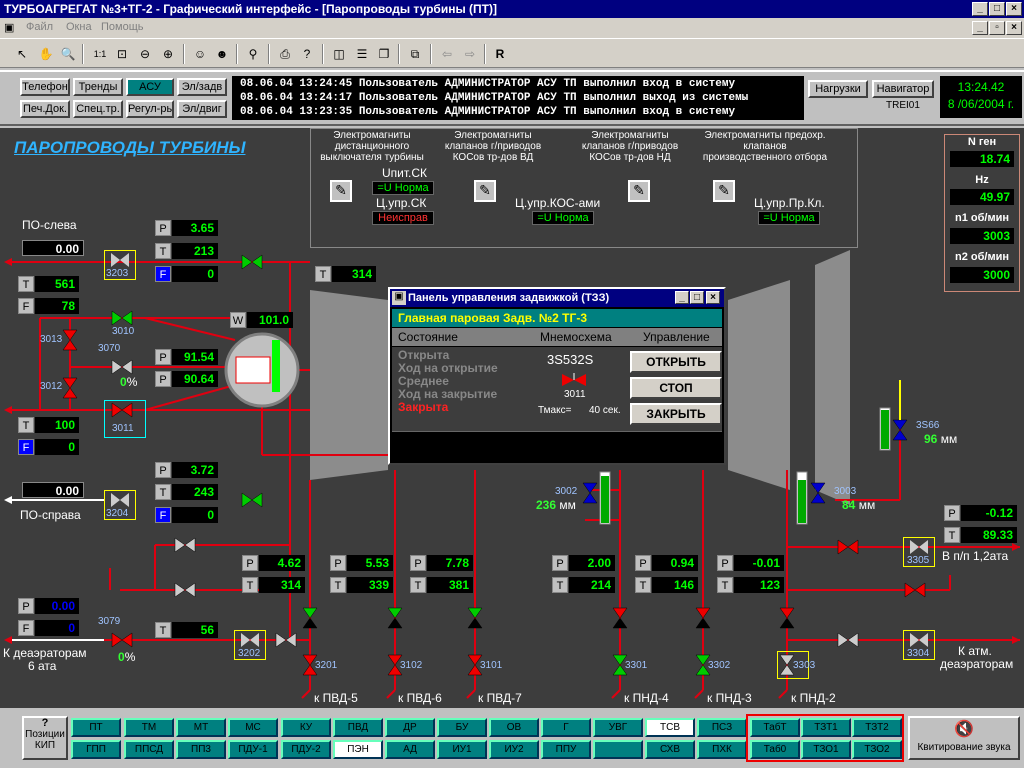 The width and height of the screenshot is (1024, 768). What do you see at coordinates (46, 54) in the screenshot?
I see `hand-icon: ✋` at bounding box center [46, 54].